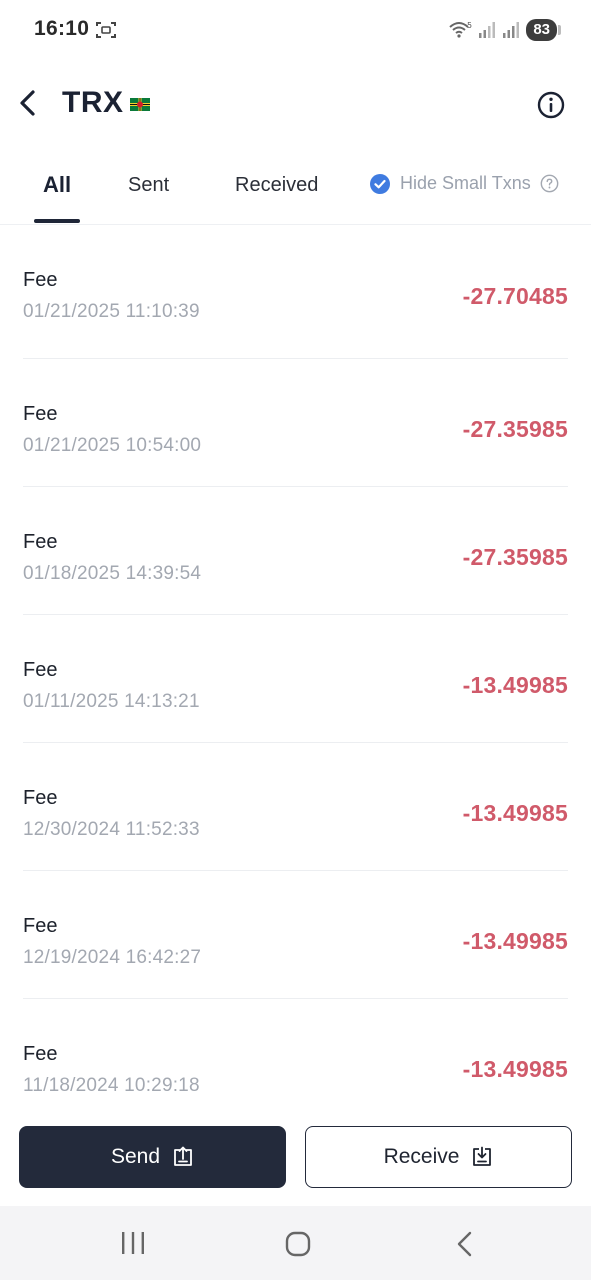 This screenshot has width=591, height=1280. What do you see at coordinates (295, 292) in the screenshot?
I see `transaction-row: Fee 01/21/2025 11:10:39 -27.70485` at bounding box center [295, 292].